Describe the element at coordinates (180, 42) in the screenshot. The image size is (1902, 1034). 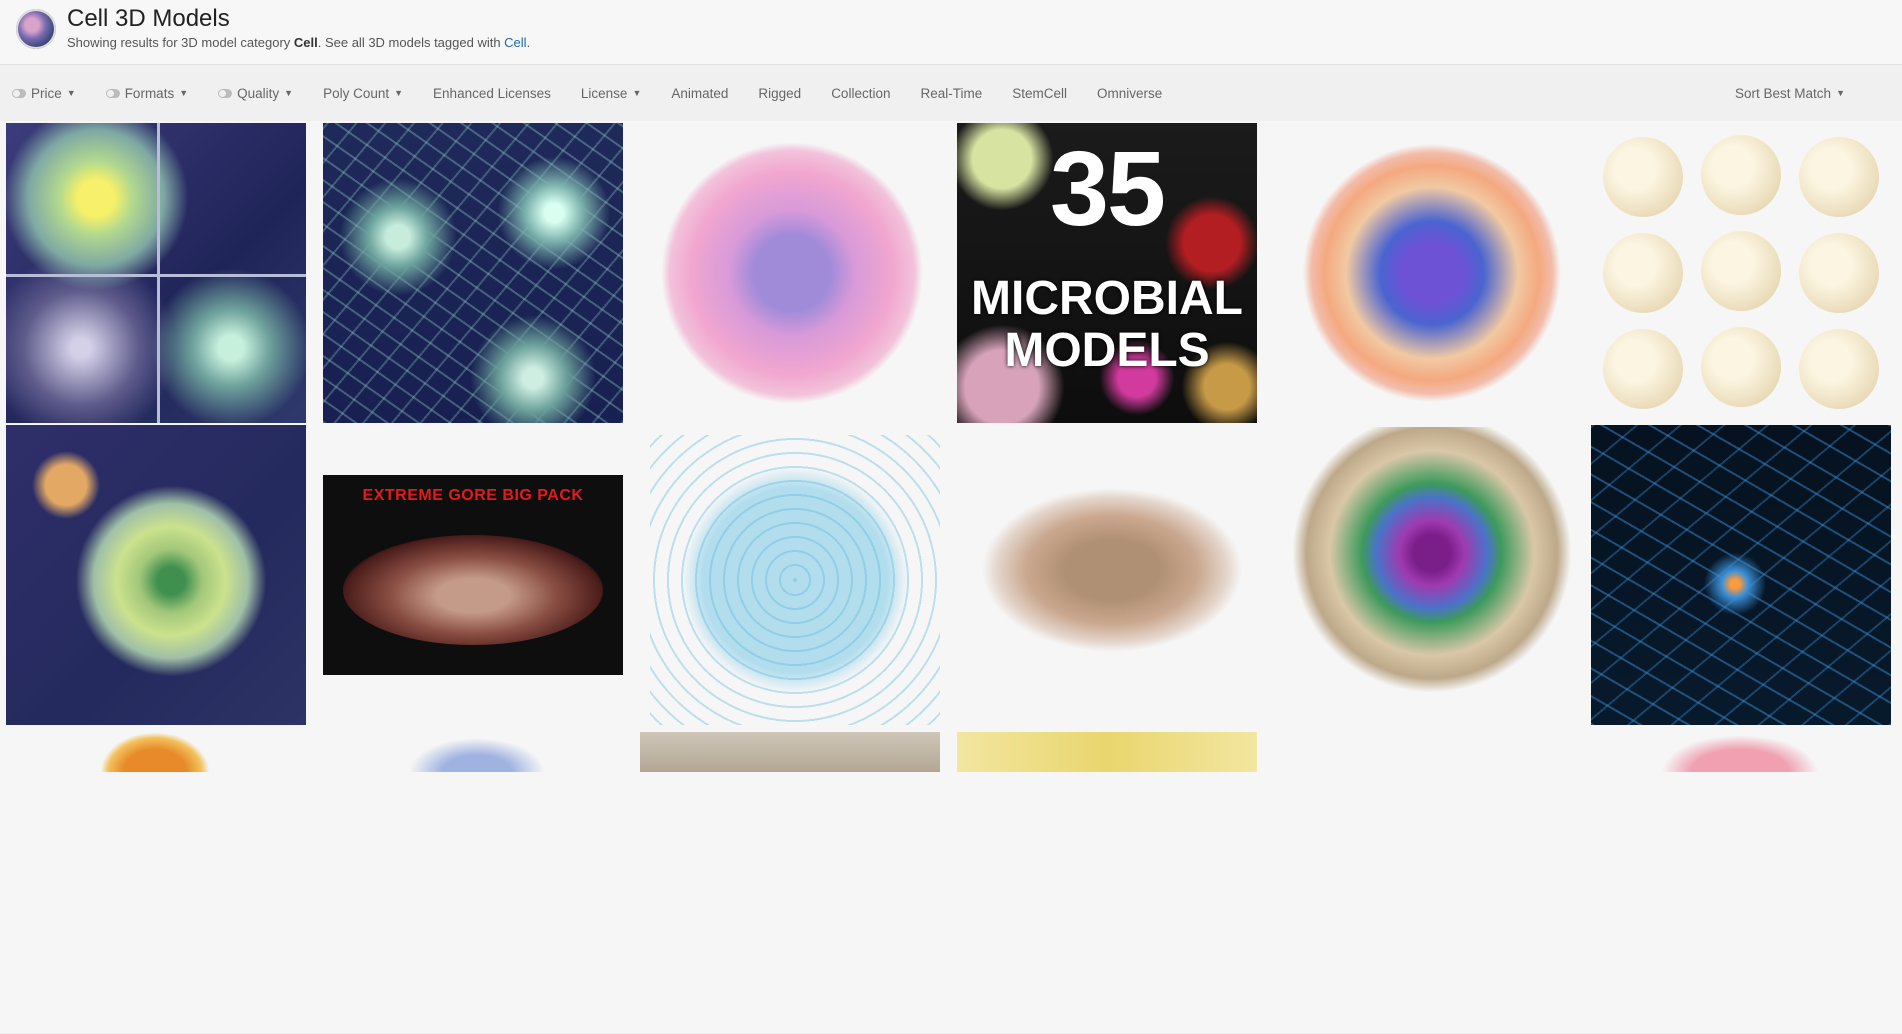
I see `subtitle-prefix: Showing results for 3D model category` at that location.